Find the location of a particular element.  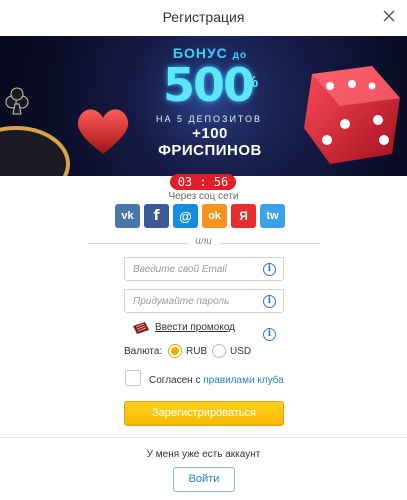

social-label: Через соц сети is located at coordinates (203, 196).